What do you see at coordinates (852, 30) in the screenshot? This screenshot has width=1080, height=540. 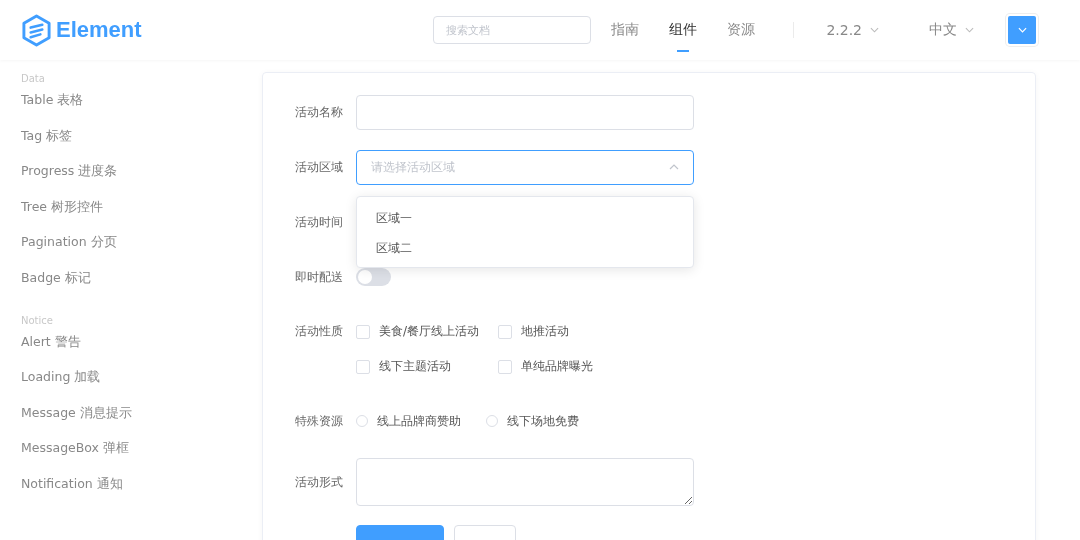 I see `version-dropdown: 2.2.2` at bounding box center [852, 30].